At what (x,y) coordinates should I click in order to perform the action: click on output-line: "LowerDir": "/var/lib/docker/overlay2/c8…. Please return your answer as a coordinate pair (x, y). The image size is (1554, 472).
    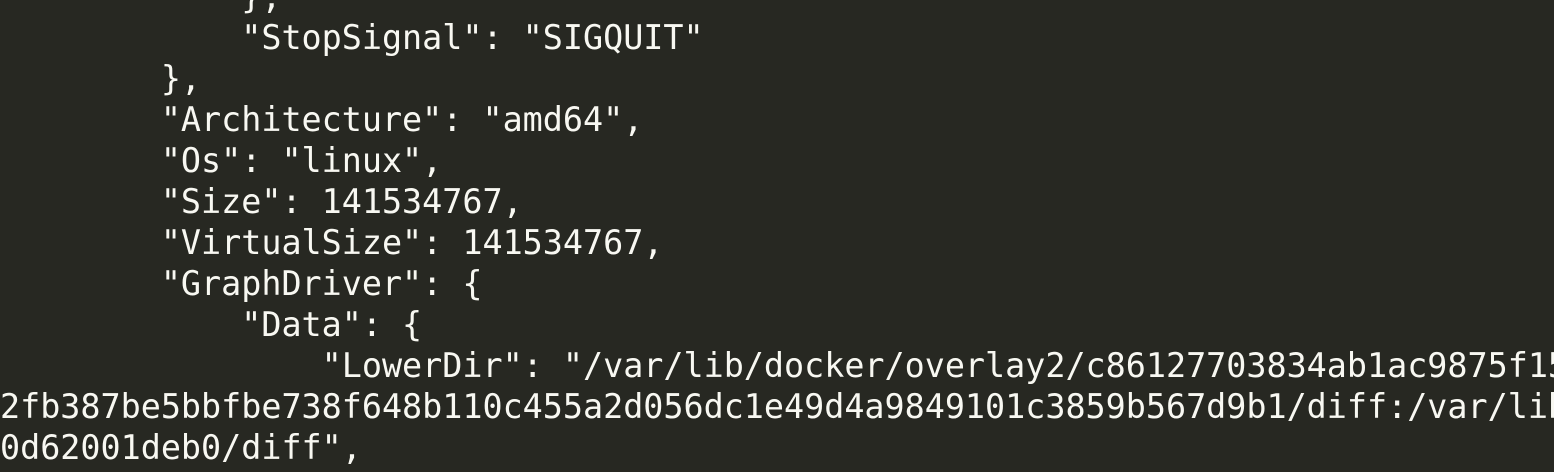
    Looking at the image, I should click on (777, 365).